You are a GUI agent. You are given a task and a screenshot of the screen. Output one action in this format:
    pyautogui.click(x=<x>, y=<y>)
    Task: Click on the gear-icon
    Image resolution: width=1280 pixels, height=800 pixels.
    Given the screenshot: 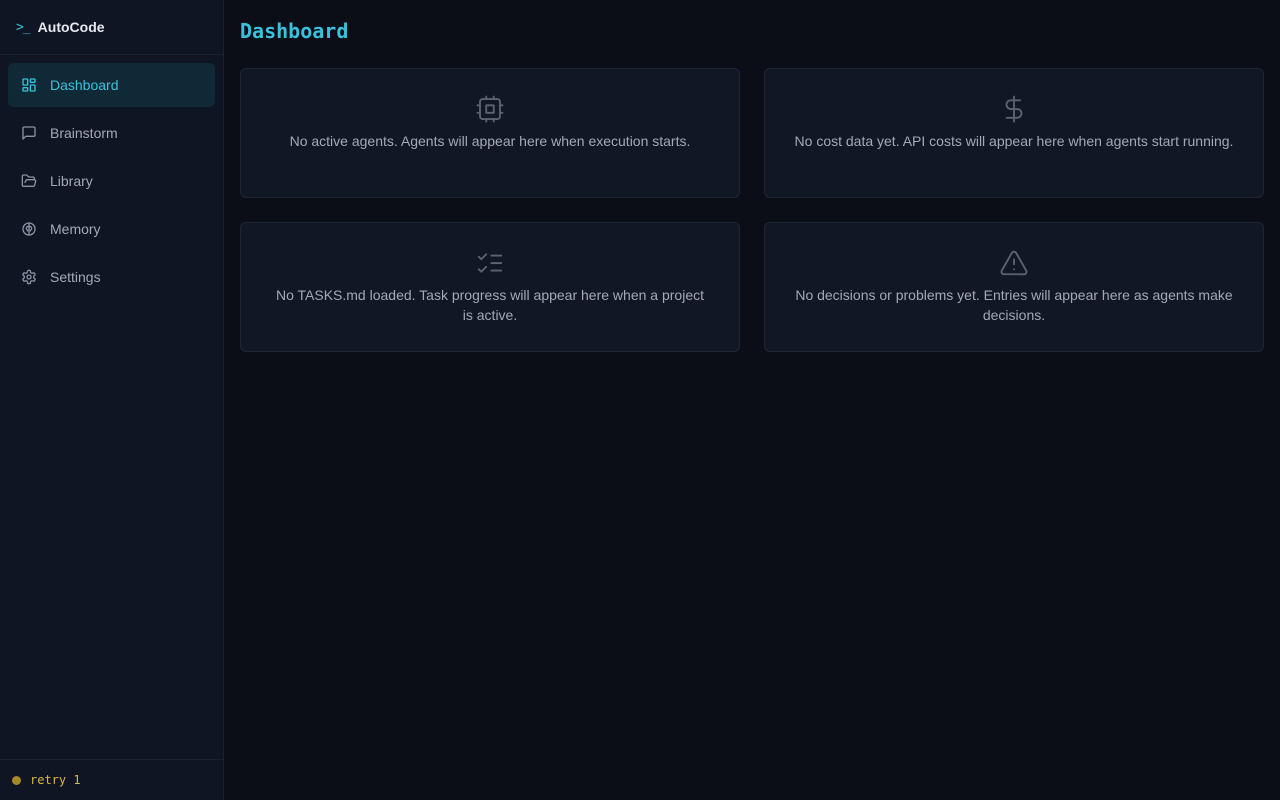 What is the action you would take?
    pyautogui.click(x=29, y=277)
    